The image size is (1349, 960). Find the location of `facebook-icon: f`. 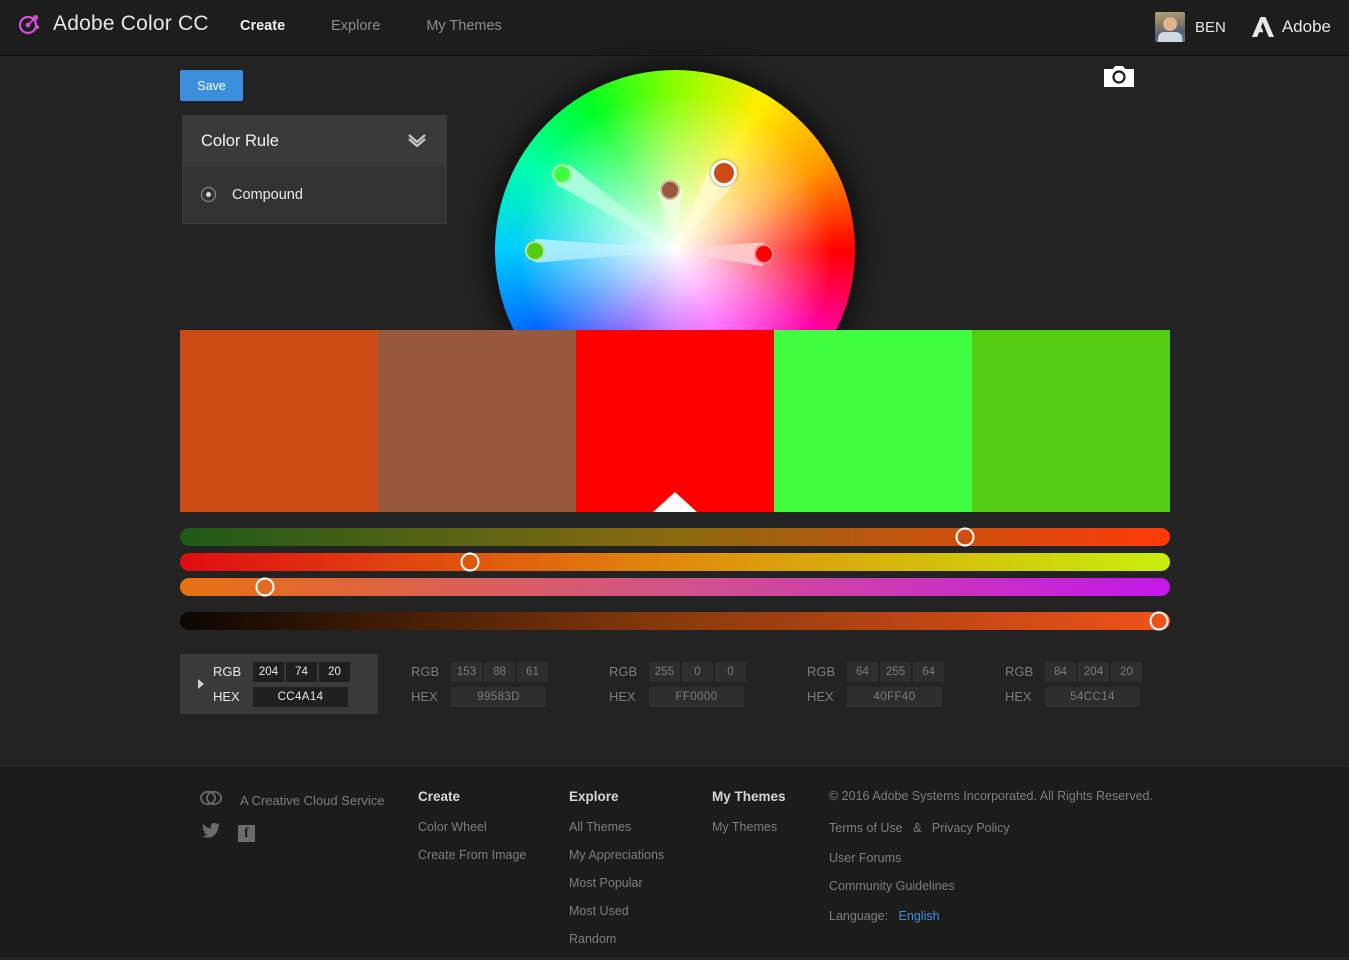

facebook-icon: f is located at coordinates (246, 833).